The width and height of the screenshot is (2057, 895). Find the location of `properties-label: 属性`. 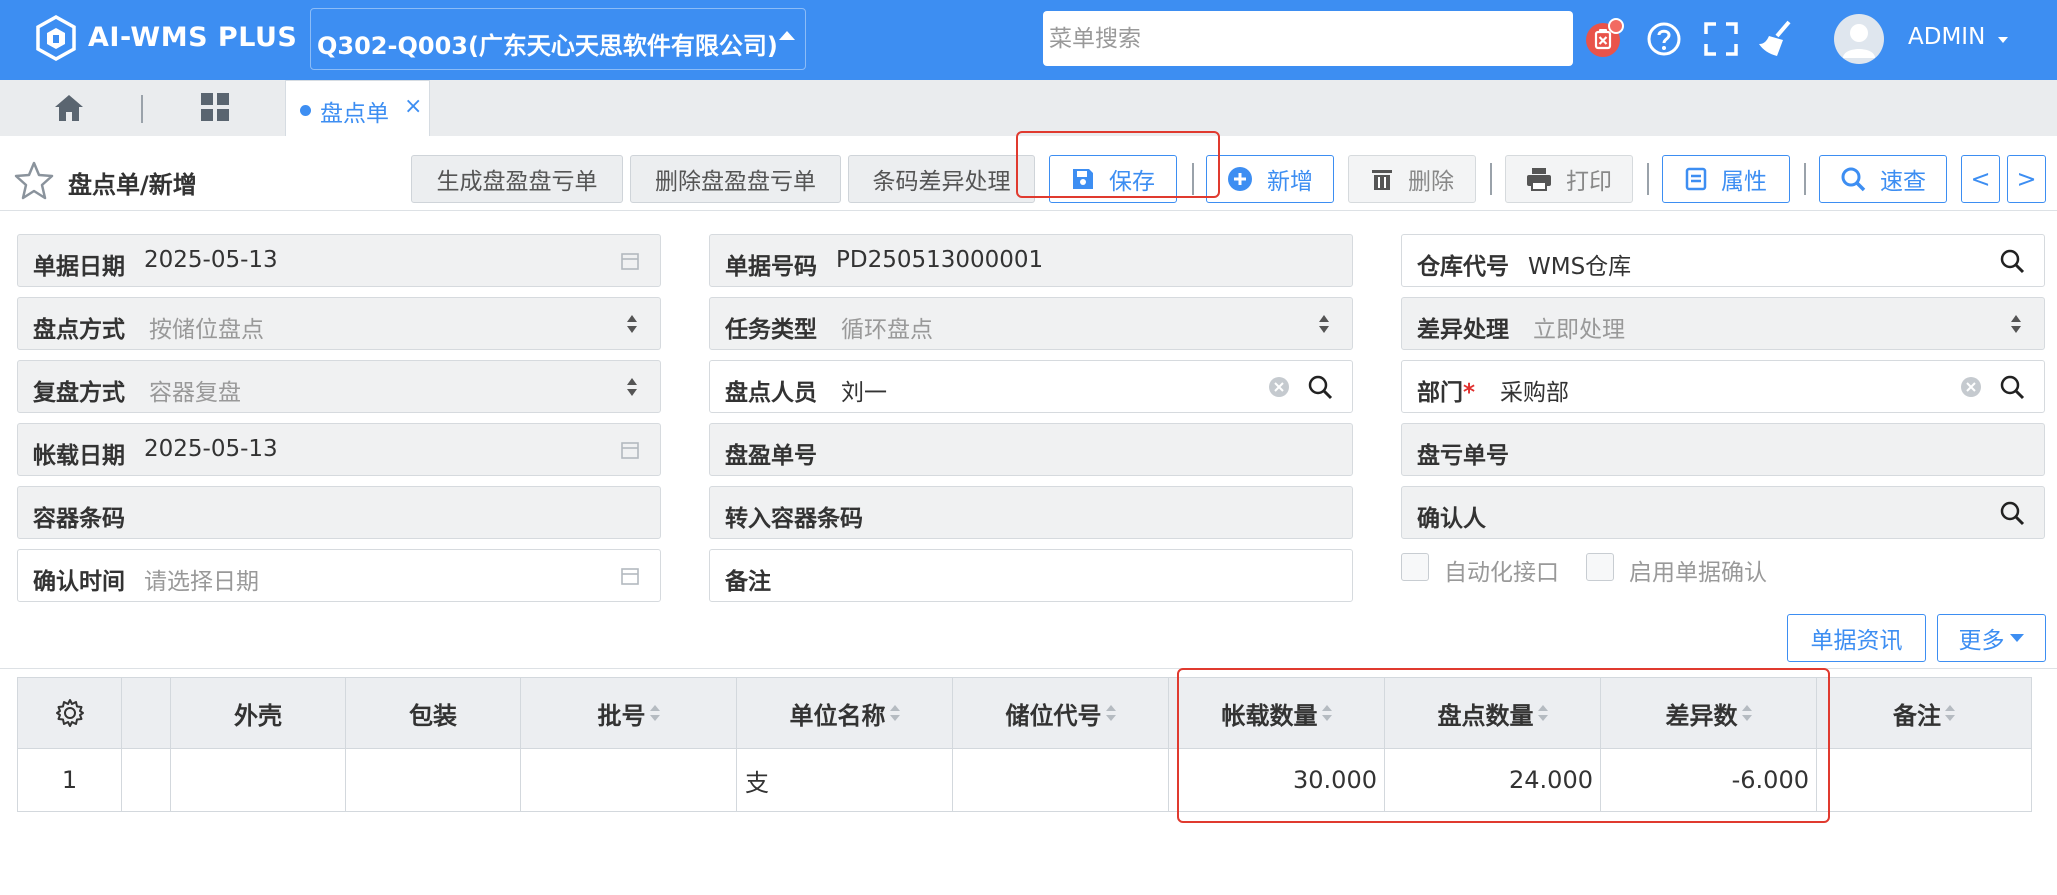

properties-label: 属性 is located at coordinates (1744, 182).